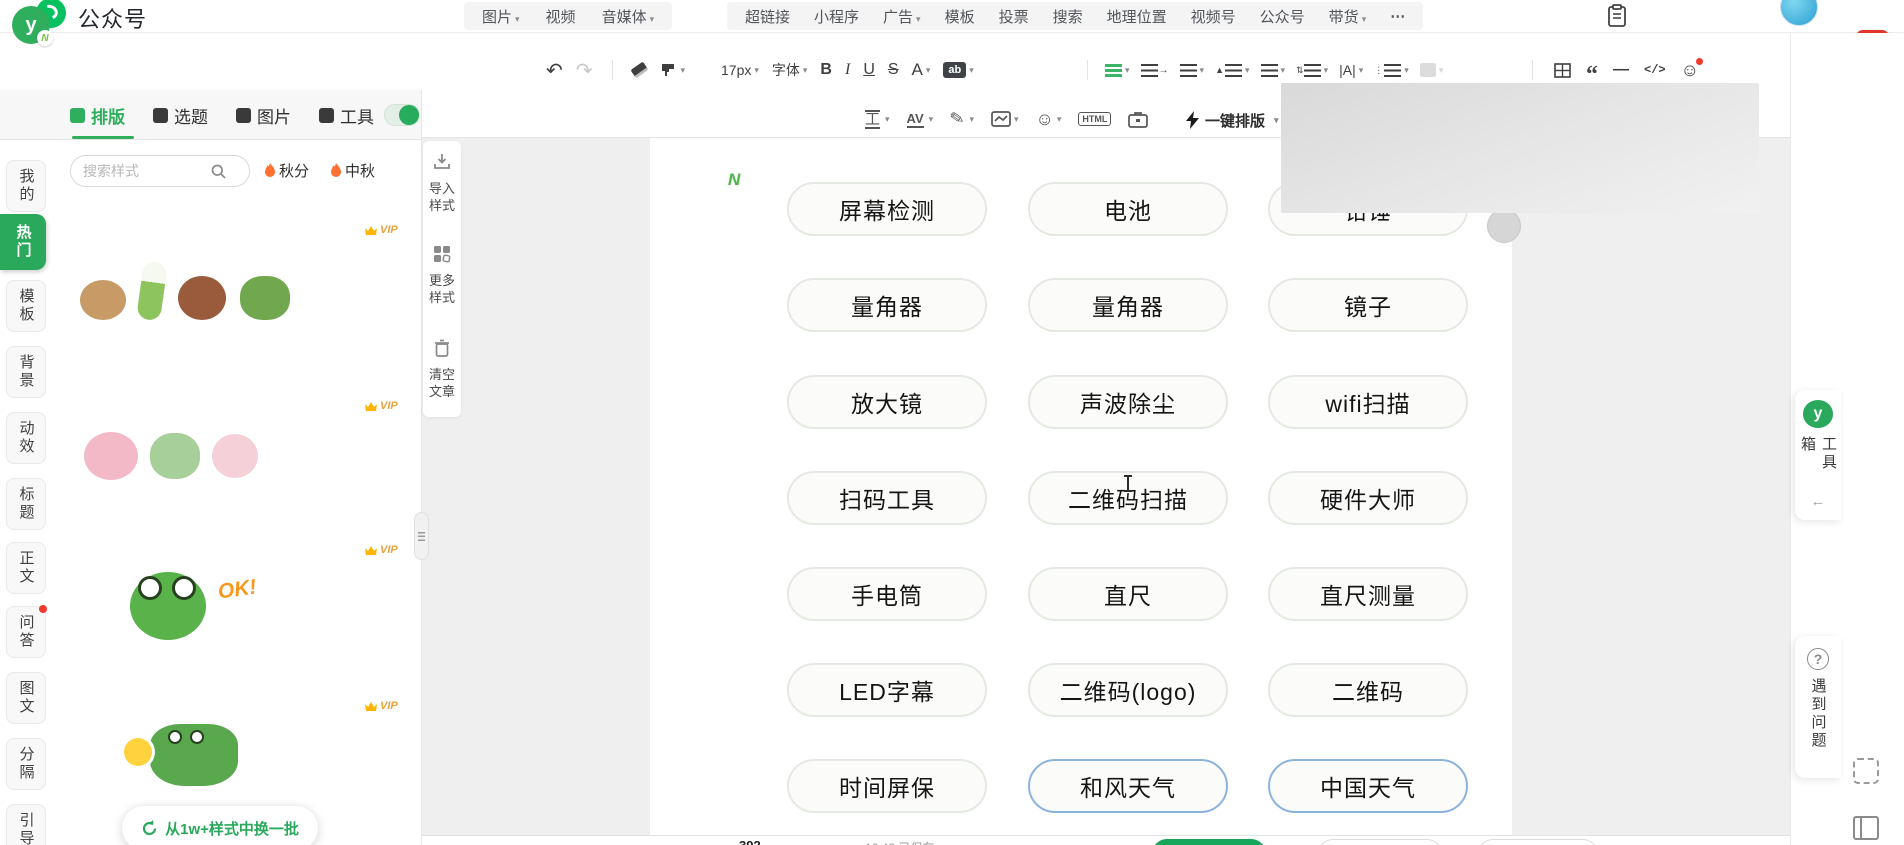  What do you see at coordinates (790, 70) in the screenshot?
I see `font-family-select: 字体 ▾` at bounding box center [790, 70].